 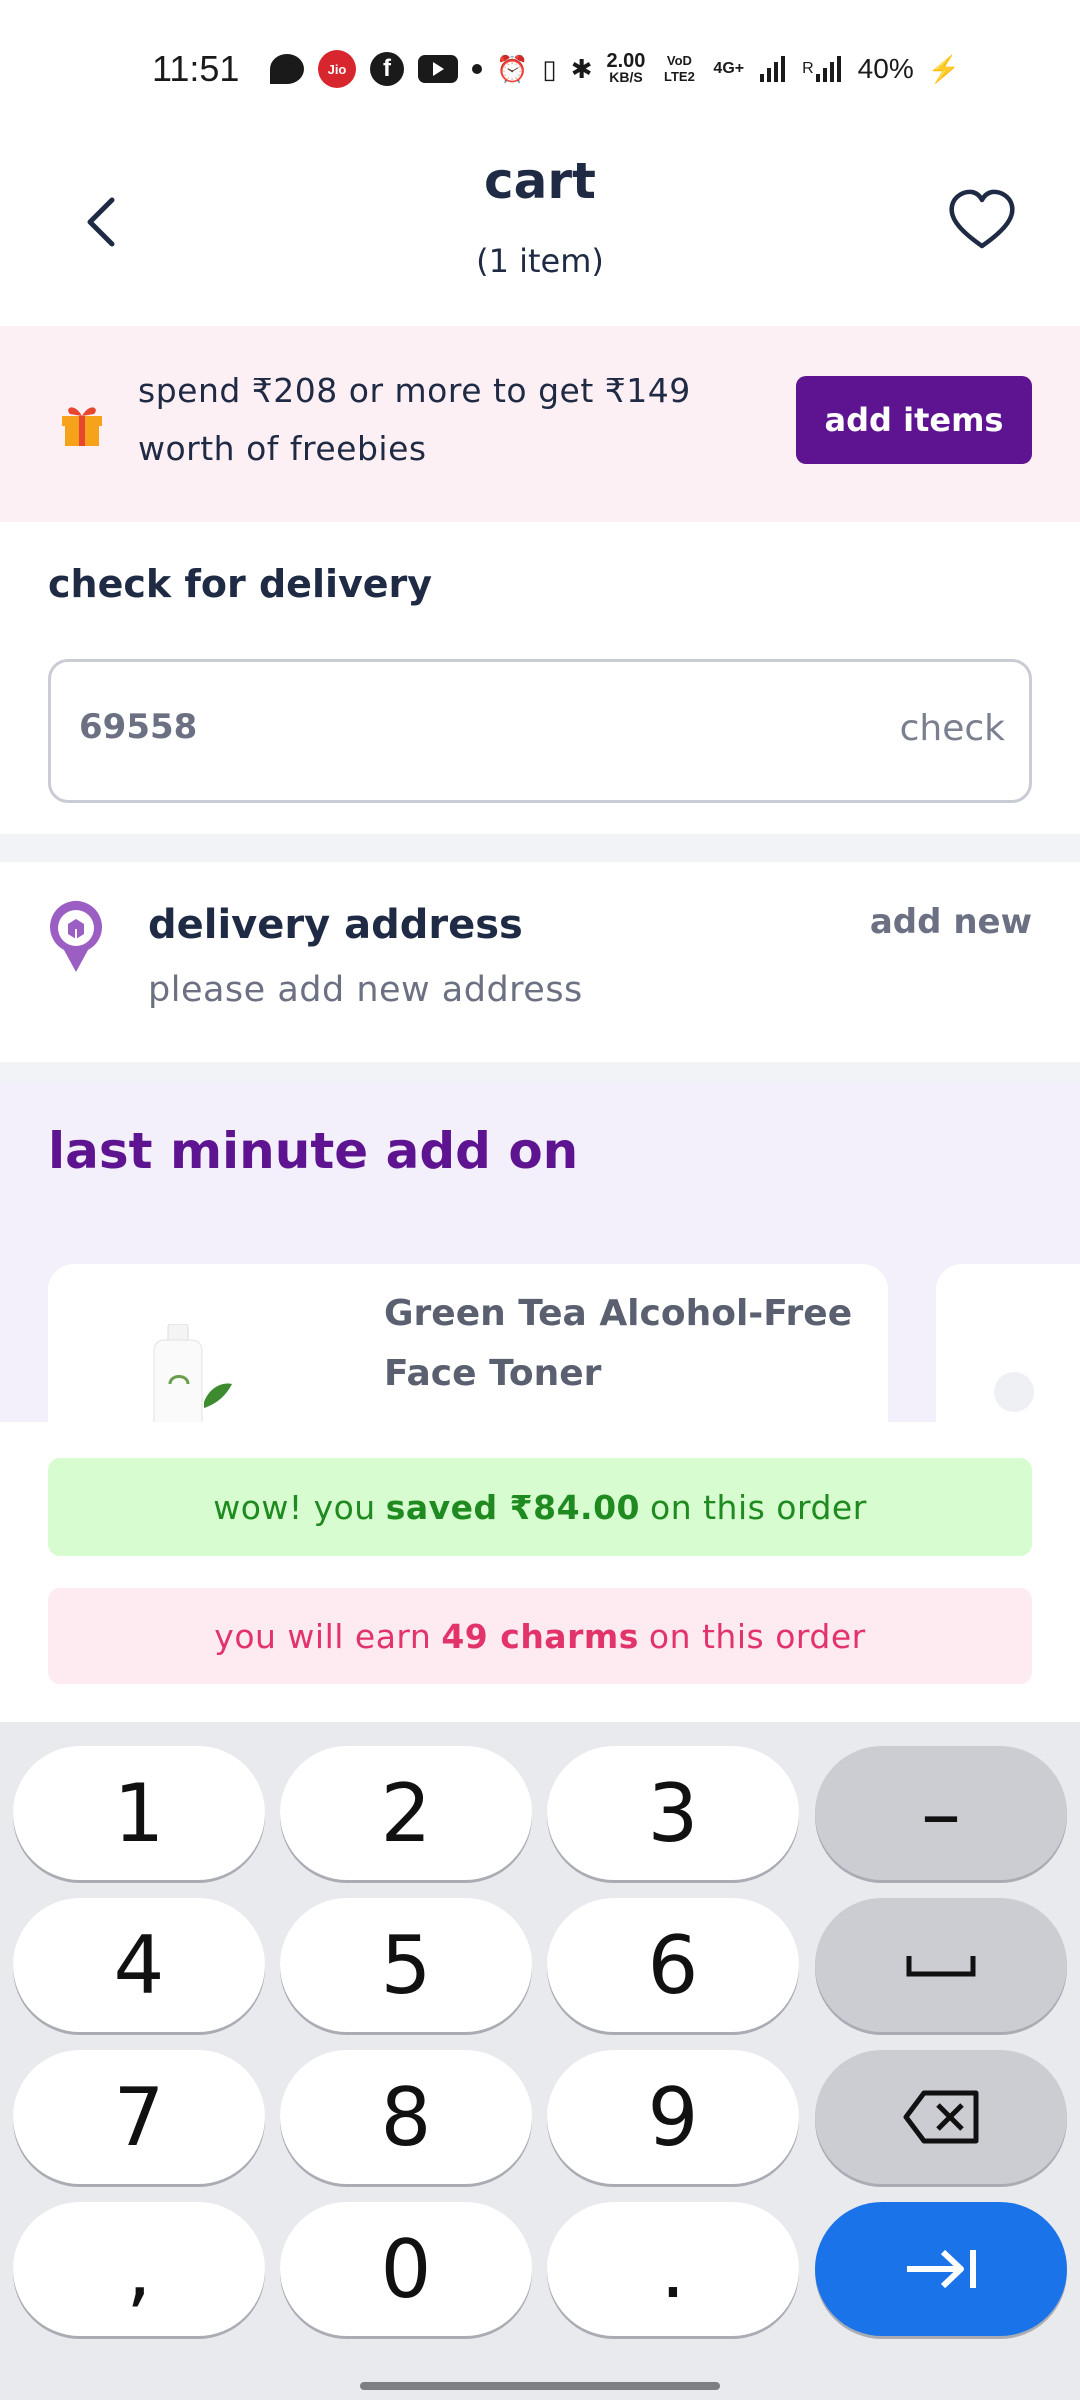 What do you see at coordinates (808, 68) in the screenshot?
I see `roaming-label: R` at bounding box center [808, 68].